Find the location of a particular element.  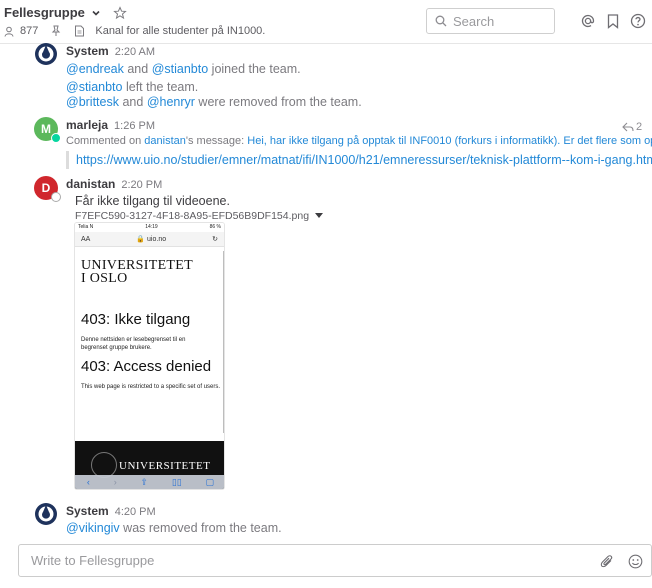

saved-posts-button is located at coordinates (613, 21).